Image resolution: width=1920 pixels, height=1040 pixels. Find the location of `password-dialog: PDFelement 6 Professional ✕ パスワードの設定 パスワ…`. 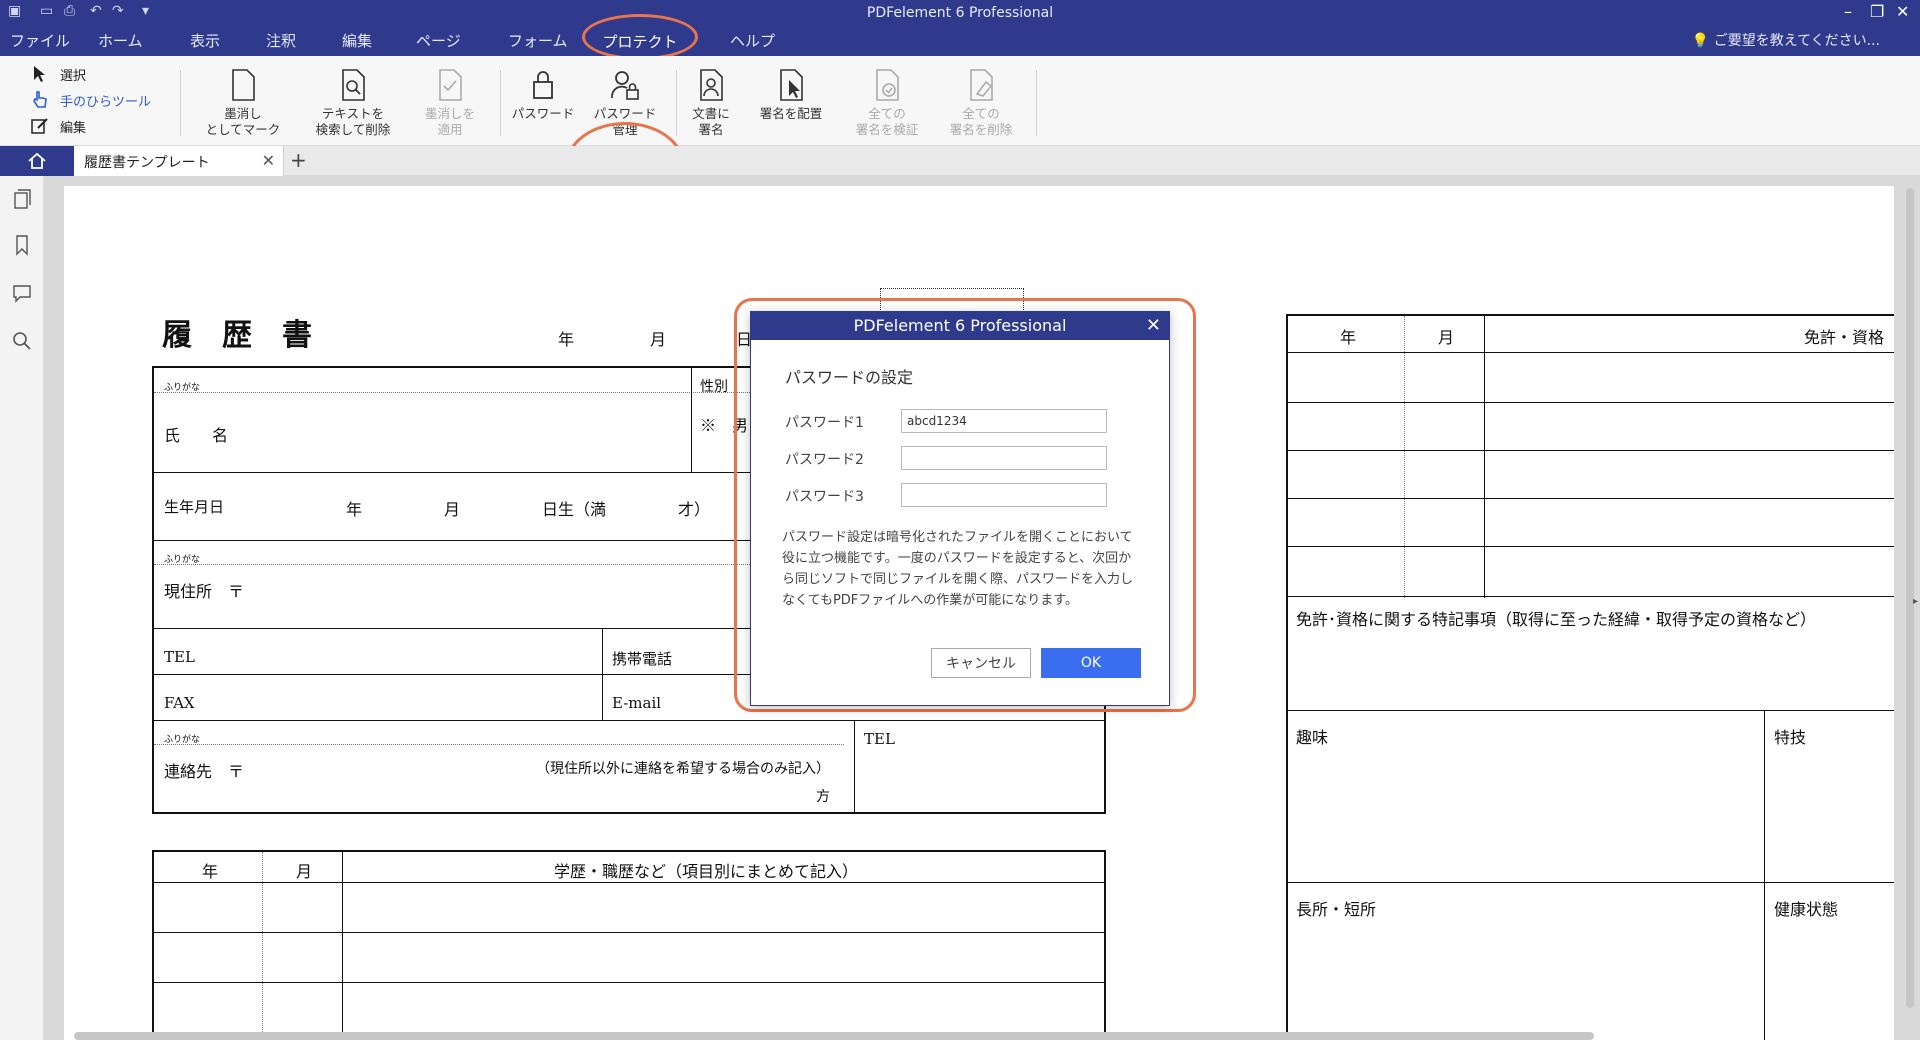

password-dialog: PDFelement 6 Professional ✕ パスワードの設定 パスワ… is located at coordinates (960, 508).